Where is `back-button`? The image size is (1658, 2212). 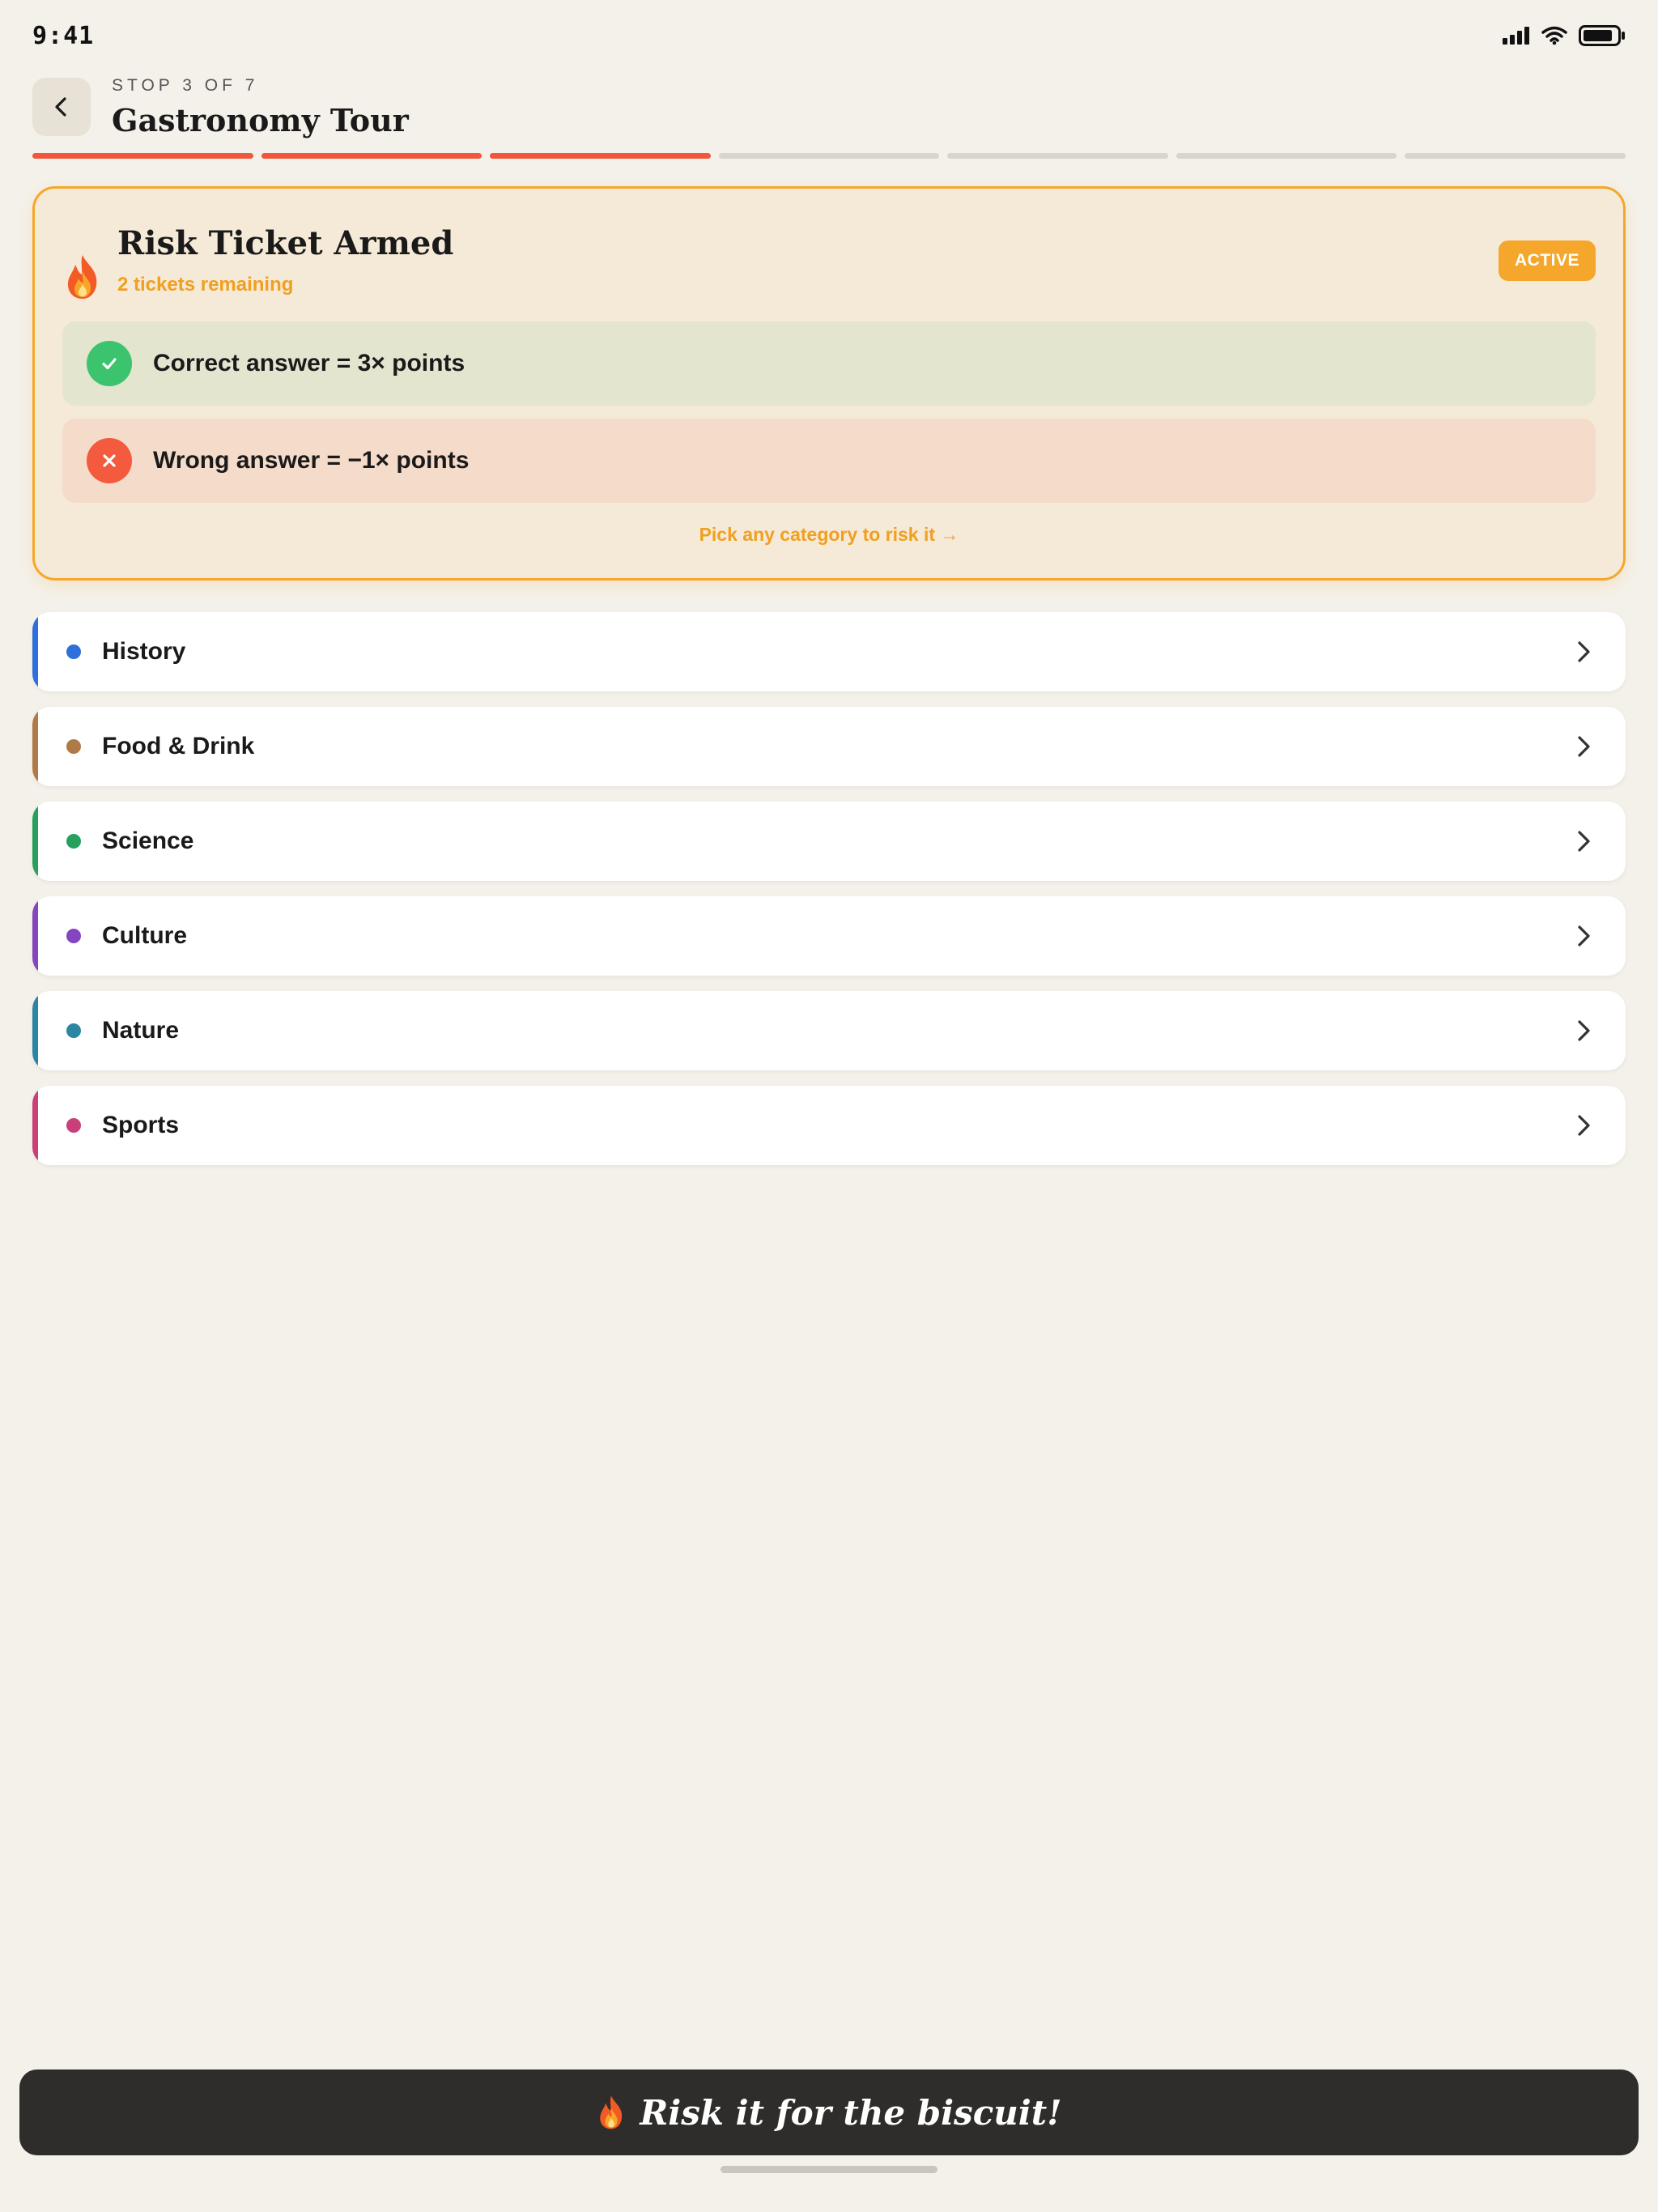 back-button is located at coordinates (61, 107).